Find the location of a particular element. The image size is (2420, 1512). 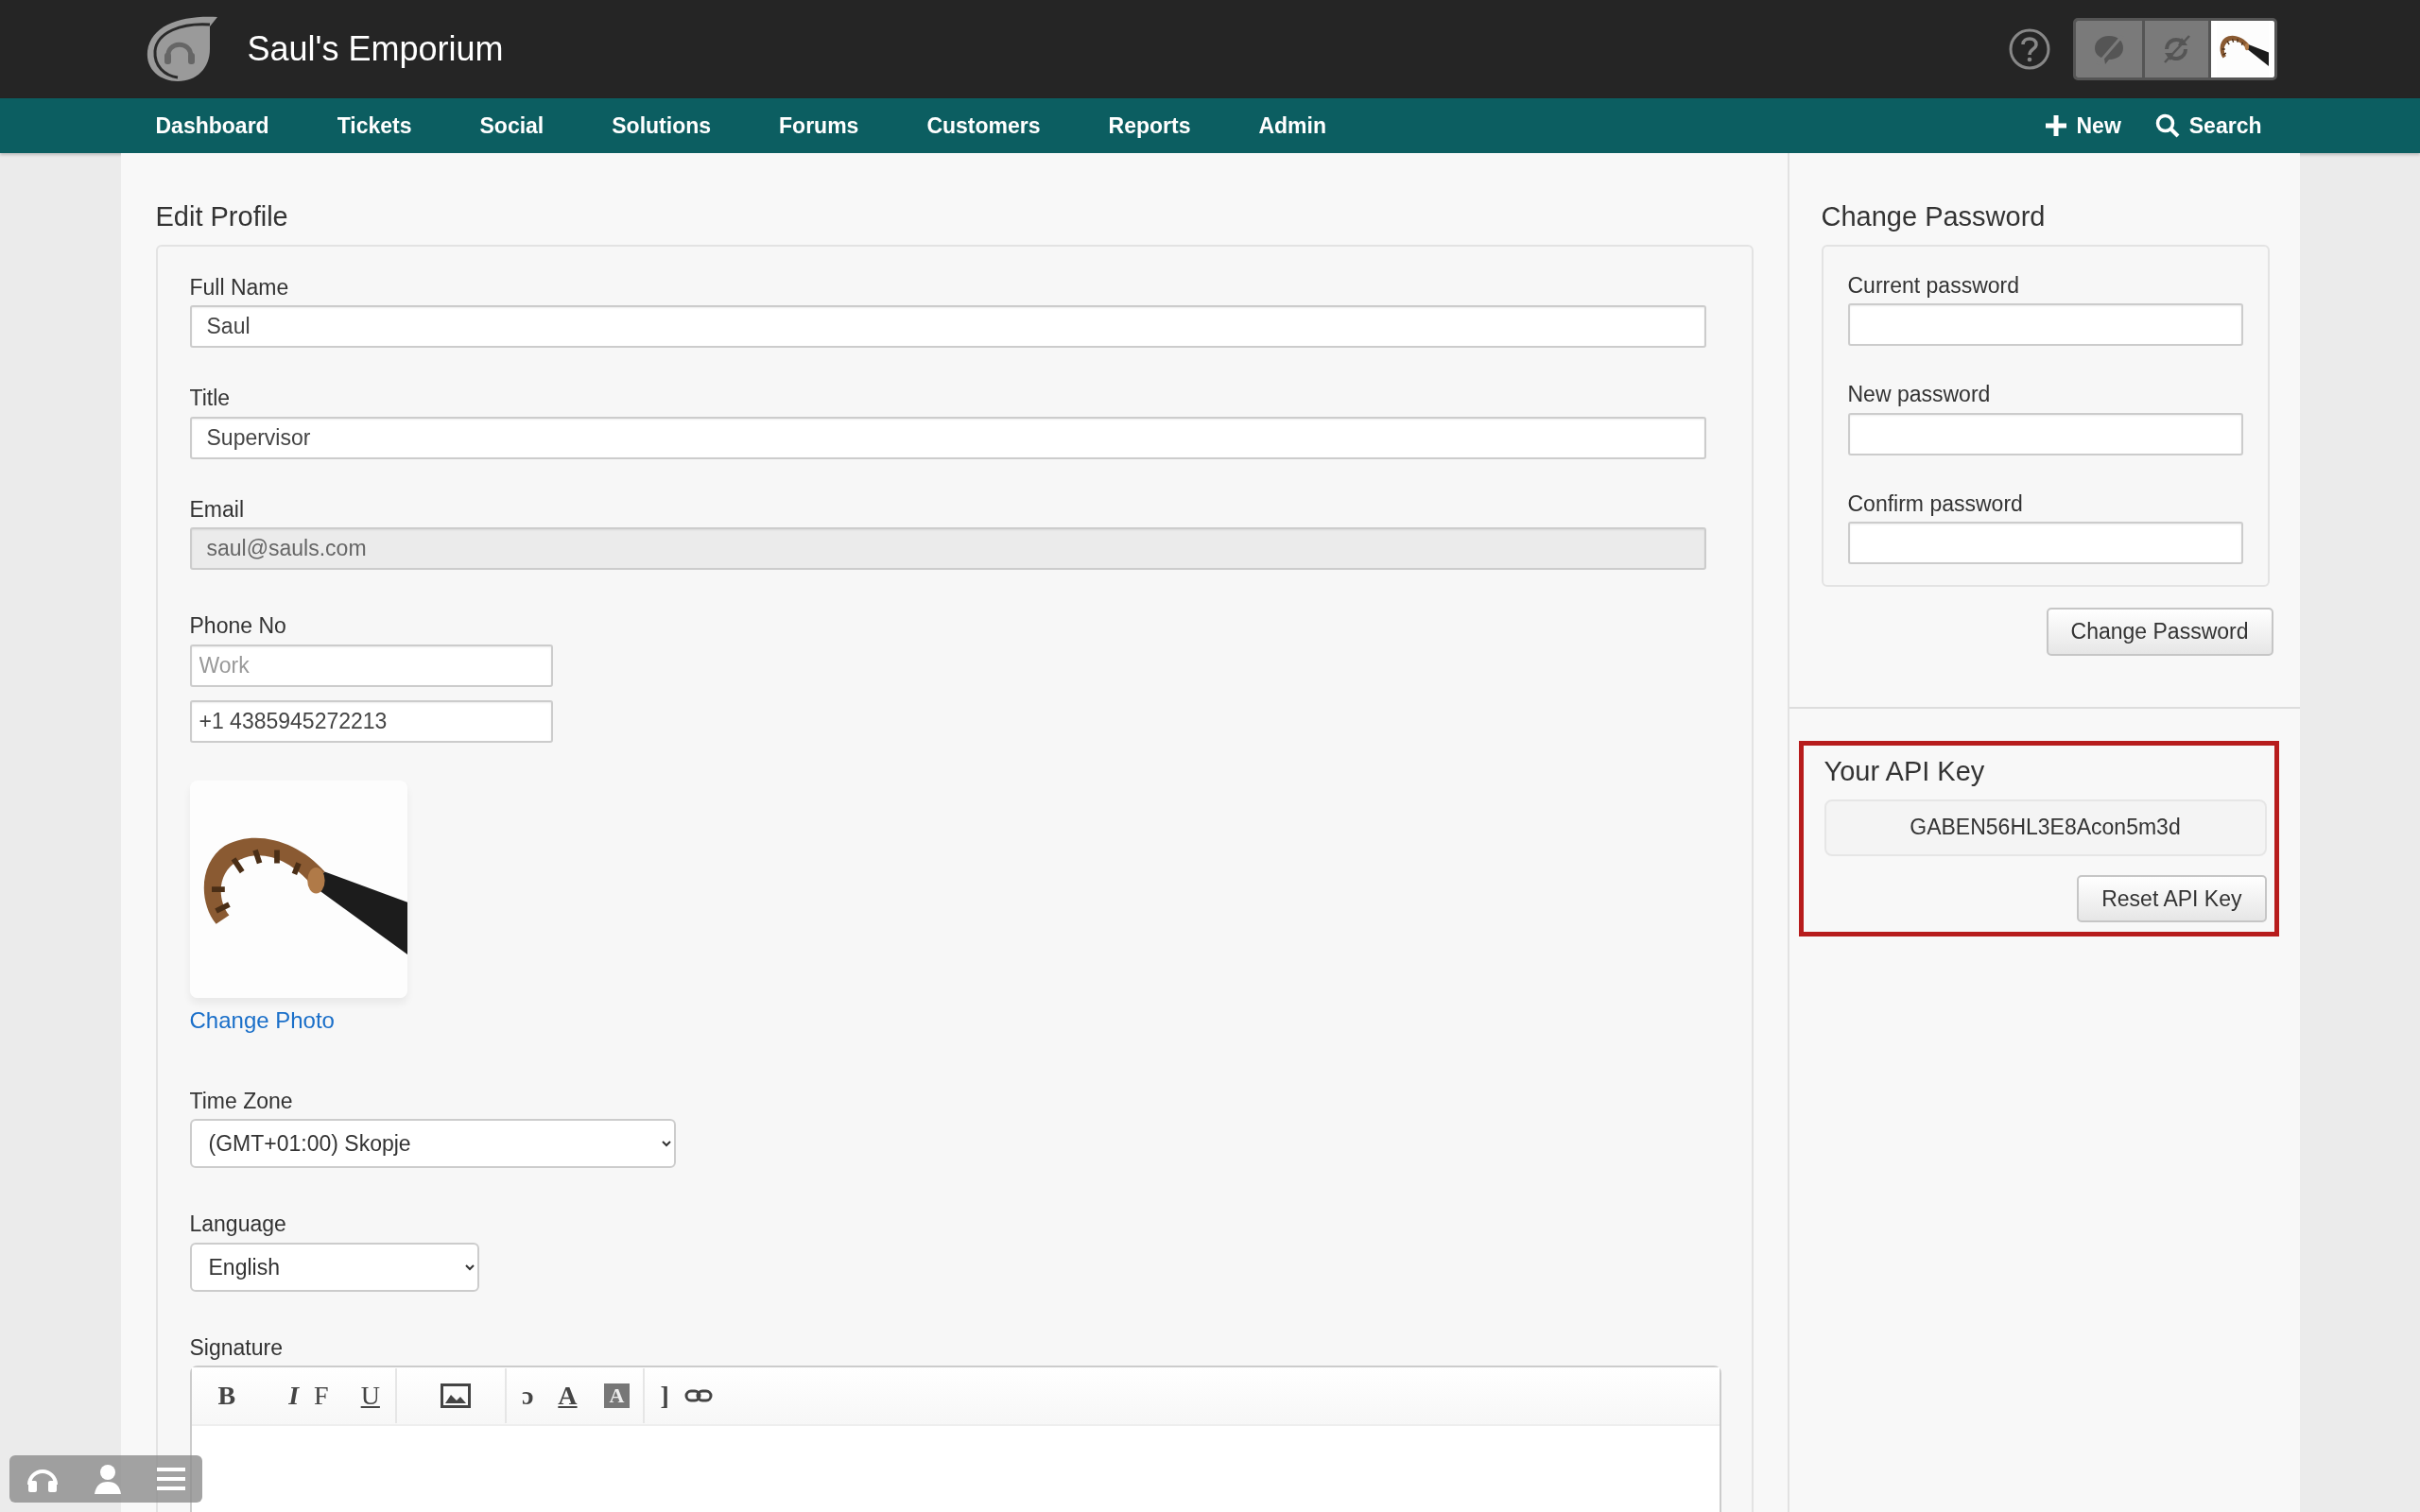

field-label: Language is located at coordinates (238, 1225).